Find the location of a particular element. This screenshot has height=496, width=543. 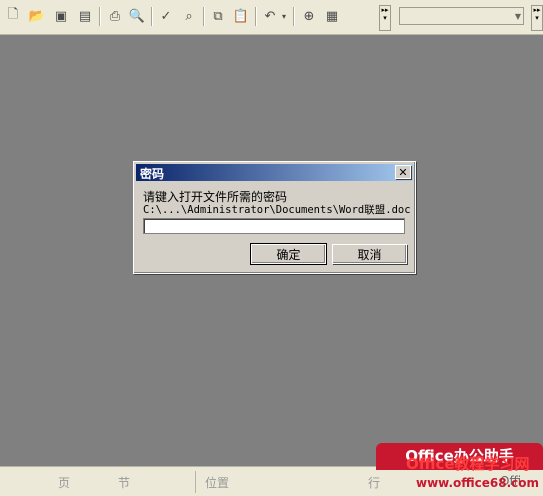

close-icon: ✕ is located at coordinates (403, 172).